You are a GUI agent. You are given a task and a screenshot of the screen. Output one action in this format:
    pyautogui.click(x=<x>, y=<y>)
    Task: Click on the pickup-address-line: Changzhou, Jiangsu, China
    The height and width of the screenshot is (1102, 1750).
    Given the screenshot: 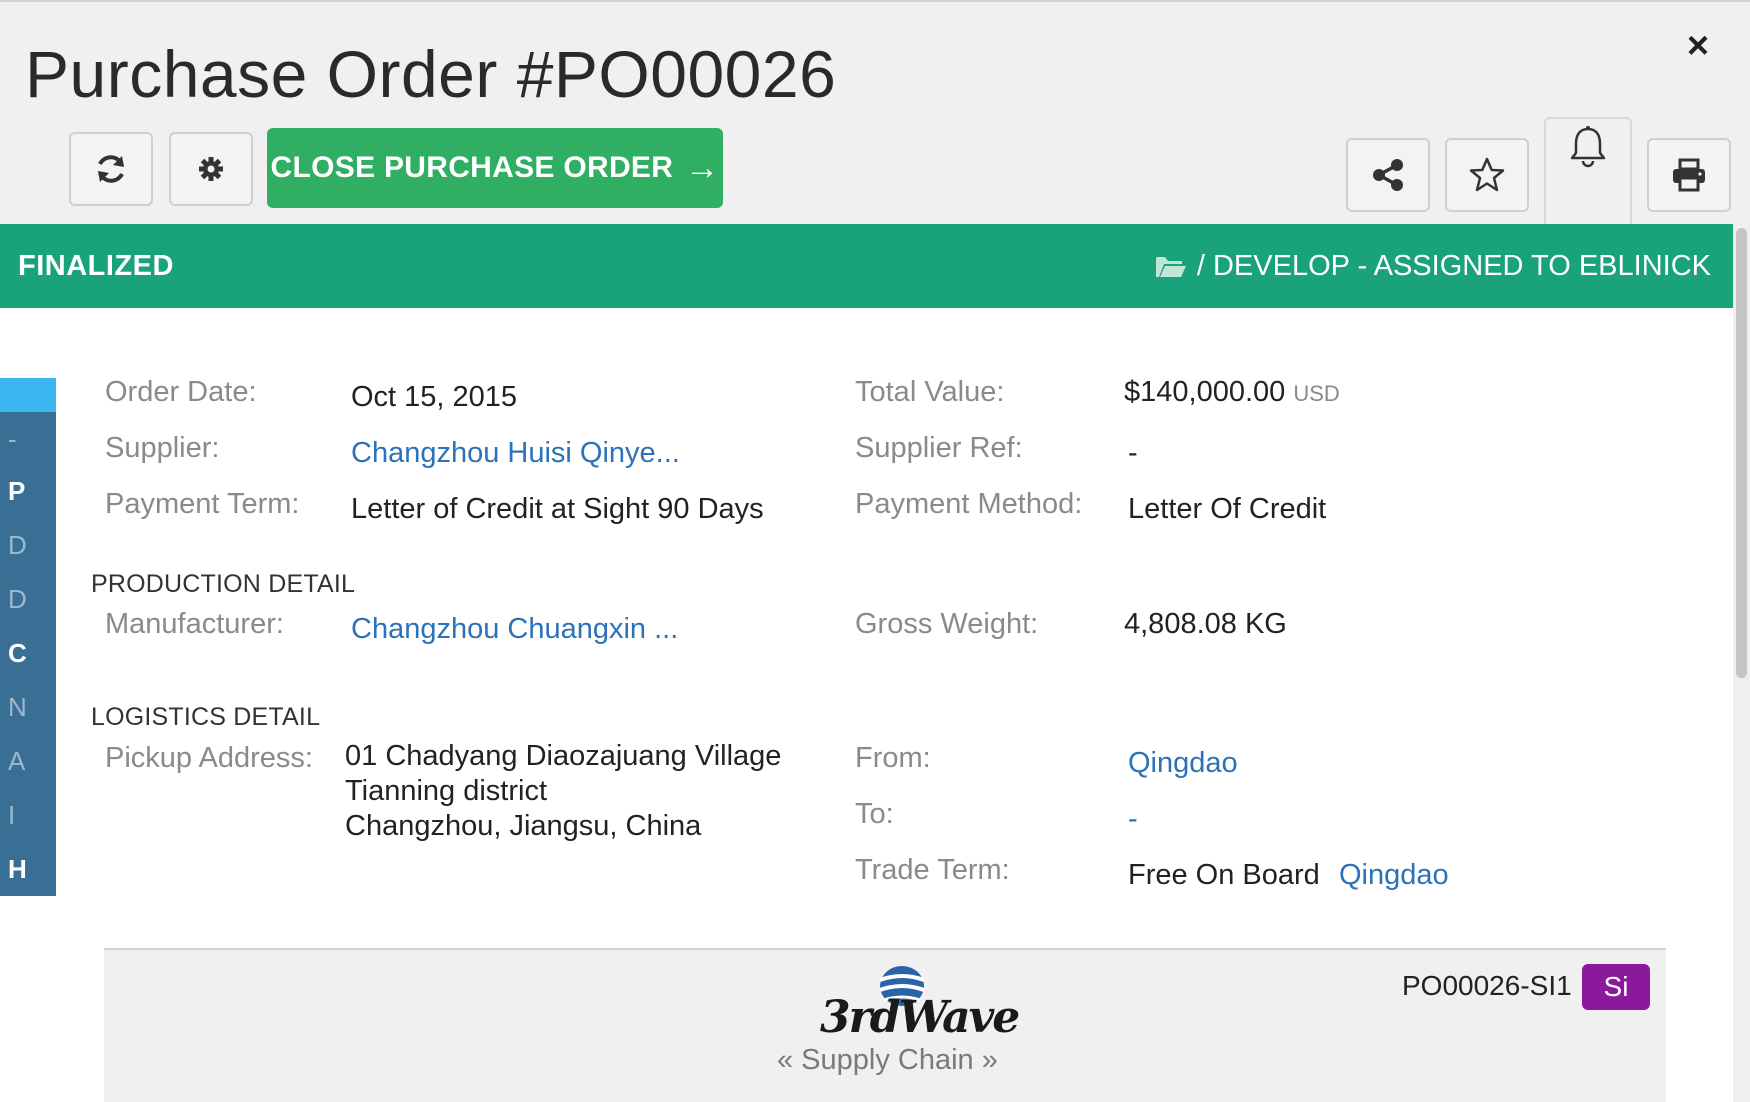 What is the action you would take?
    pyautogui.click(x=523, y=826)
    